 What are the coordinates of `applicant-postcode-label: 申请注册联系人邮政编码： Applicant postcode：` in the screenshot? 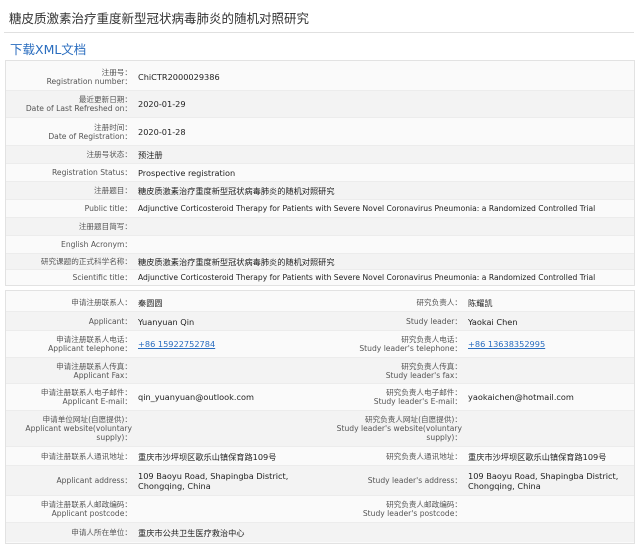 It's located at (69, 509).